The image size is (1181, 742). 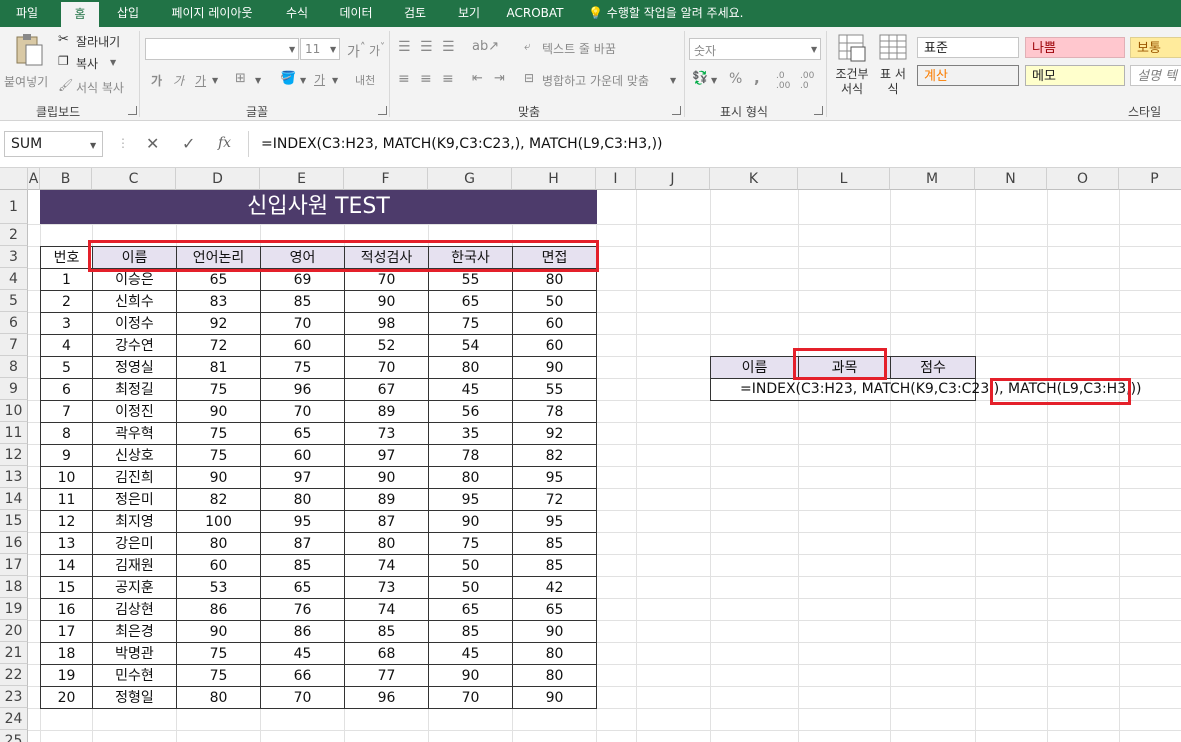 I want to click on table-header-cell: 면접, so click(x=554, y=257).